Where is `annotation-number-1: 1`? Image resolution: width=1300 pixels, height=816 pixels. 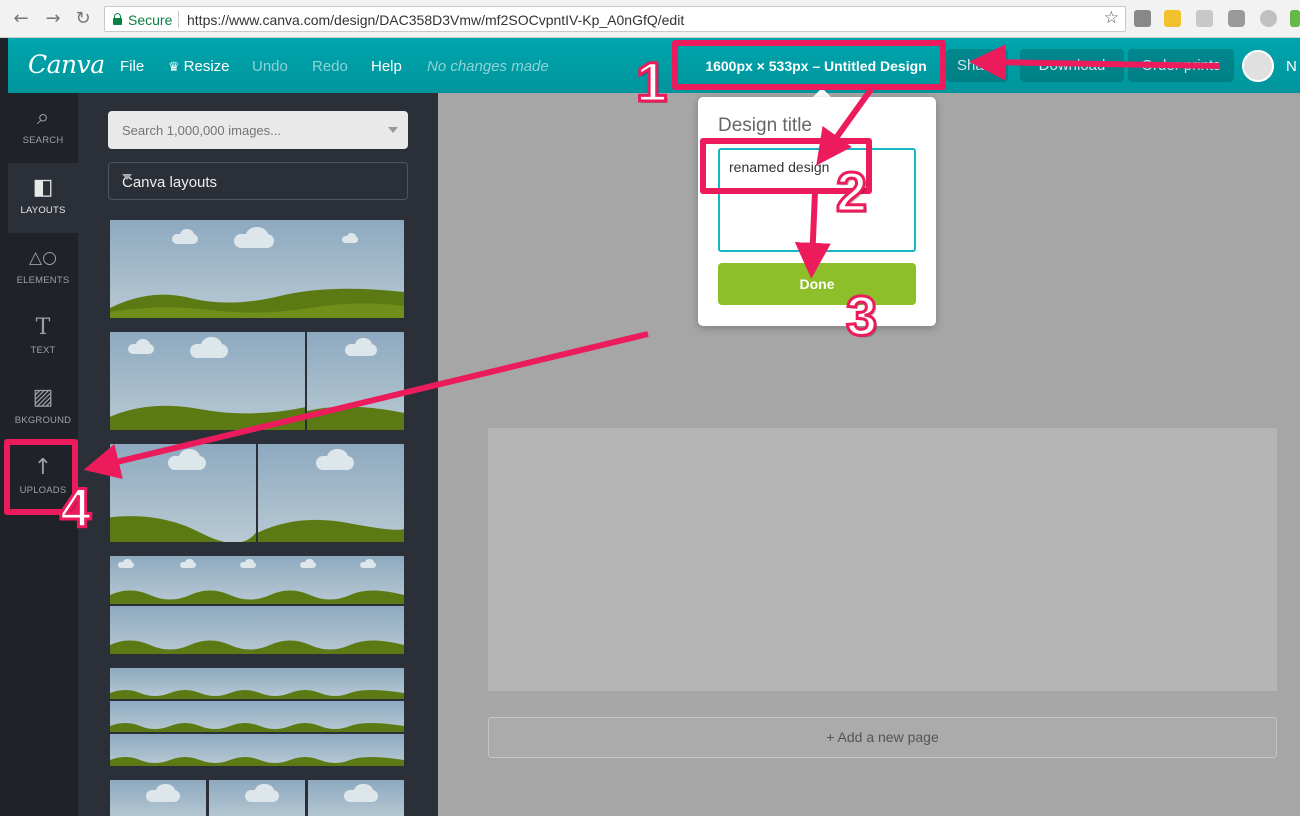
annotation-number-1: 1 is located at coordinates (651, 81).